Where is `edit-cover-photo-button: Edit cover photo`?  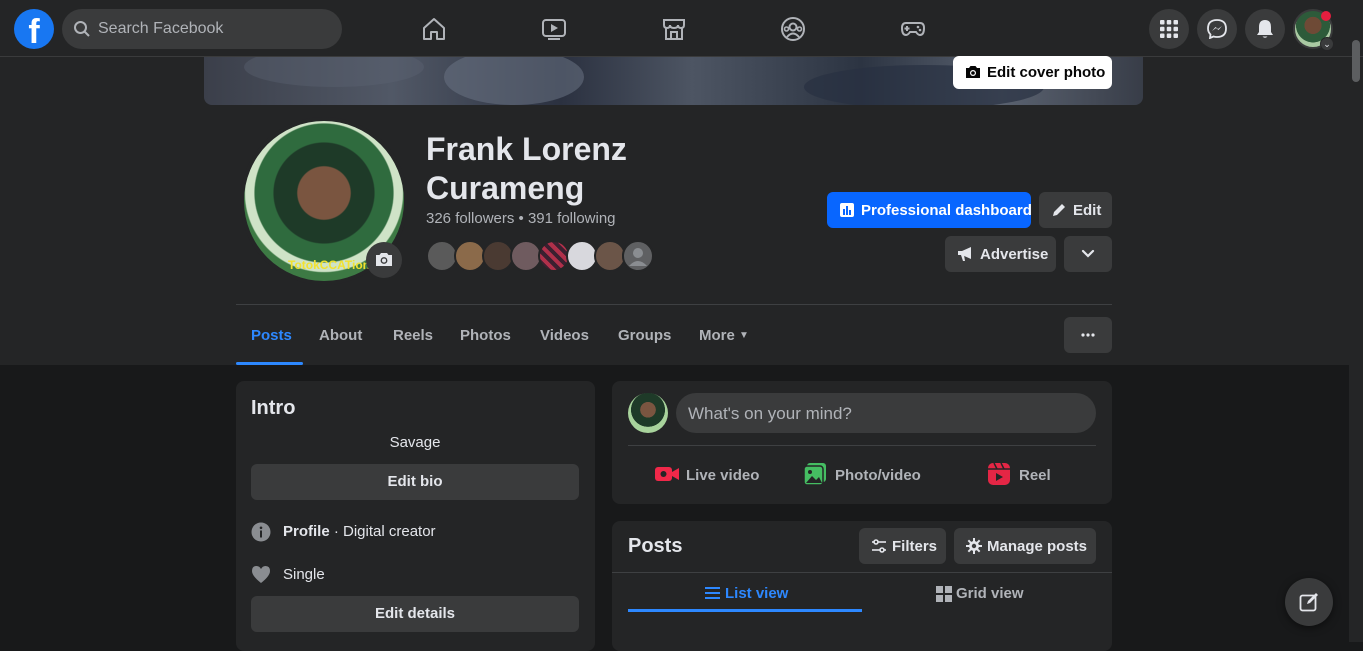
edit-cover-photo-button: Edit cover photo is located at coordinates (1032, 72).